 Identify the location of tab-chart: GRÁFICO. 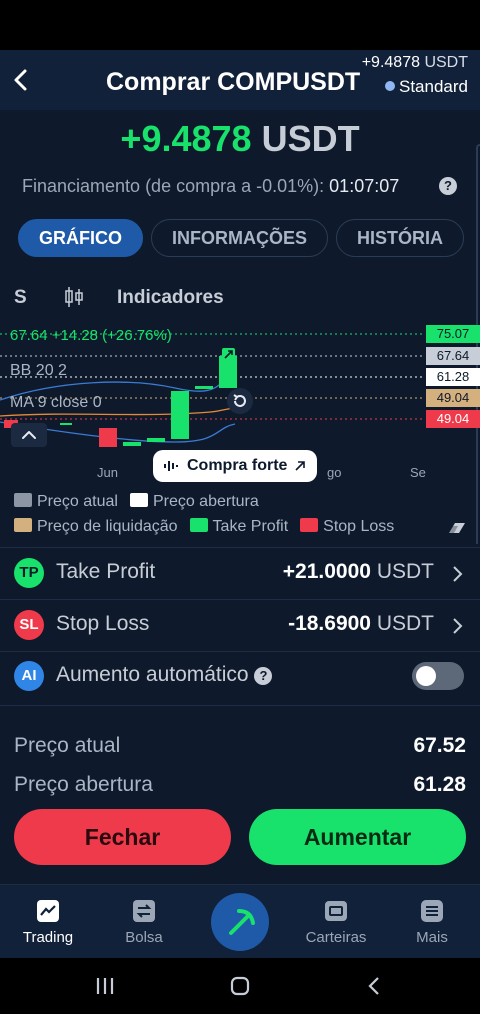
(80, 238).